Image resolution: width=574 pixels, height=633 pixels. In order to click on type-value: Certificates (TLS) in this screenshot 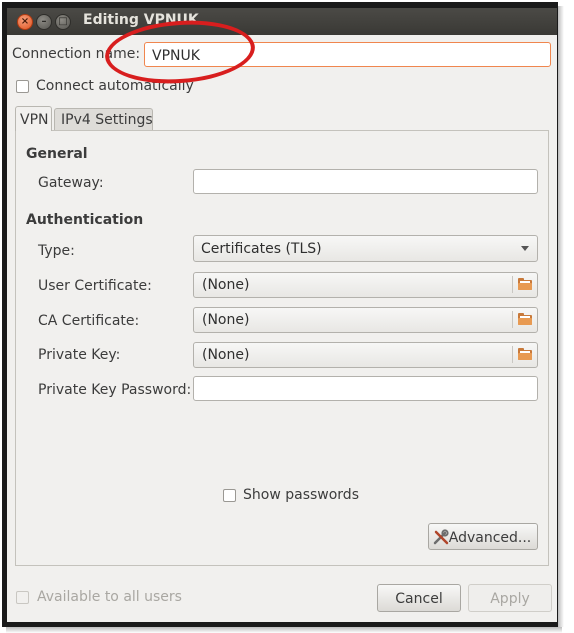, I will do `click(261, 249)`.